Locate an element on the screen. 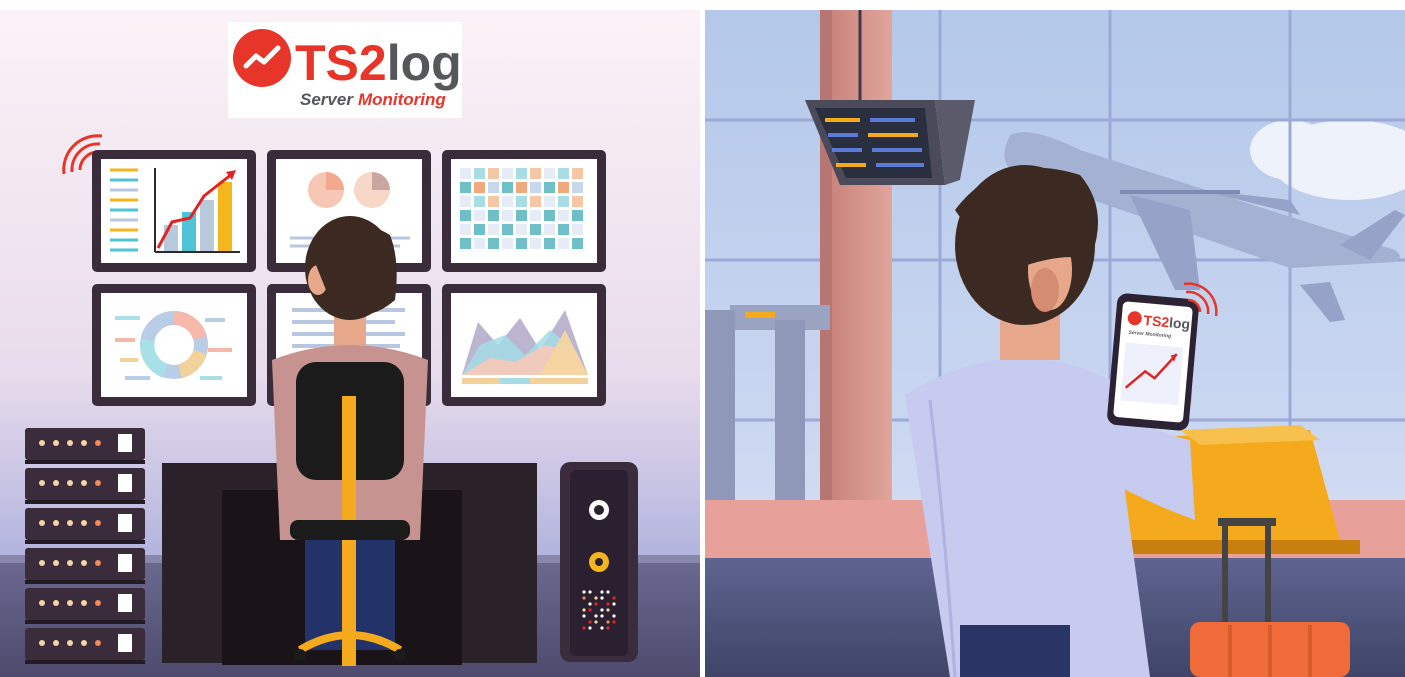 This screenshot has height=677, width=1405. monitor-donut-chart is located at coordinates (174, 345).